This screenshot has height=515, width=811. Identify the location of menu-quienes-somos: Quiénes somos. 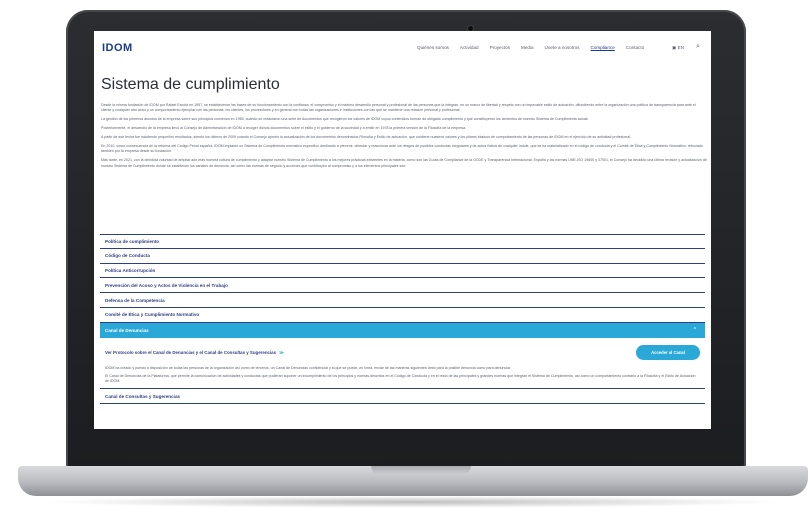
(433, 47).